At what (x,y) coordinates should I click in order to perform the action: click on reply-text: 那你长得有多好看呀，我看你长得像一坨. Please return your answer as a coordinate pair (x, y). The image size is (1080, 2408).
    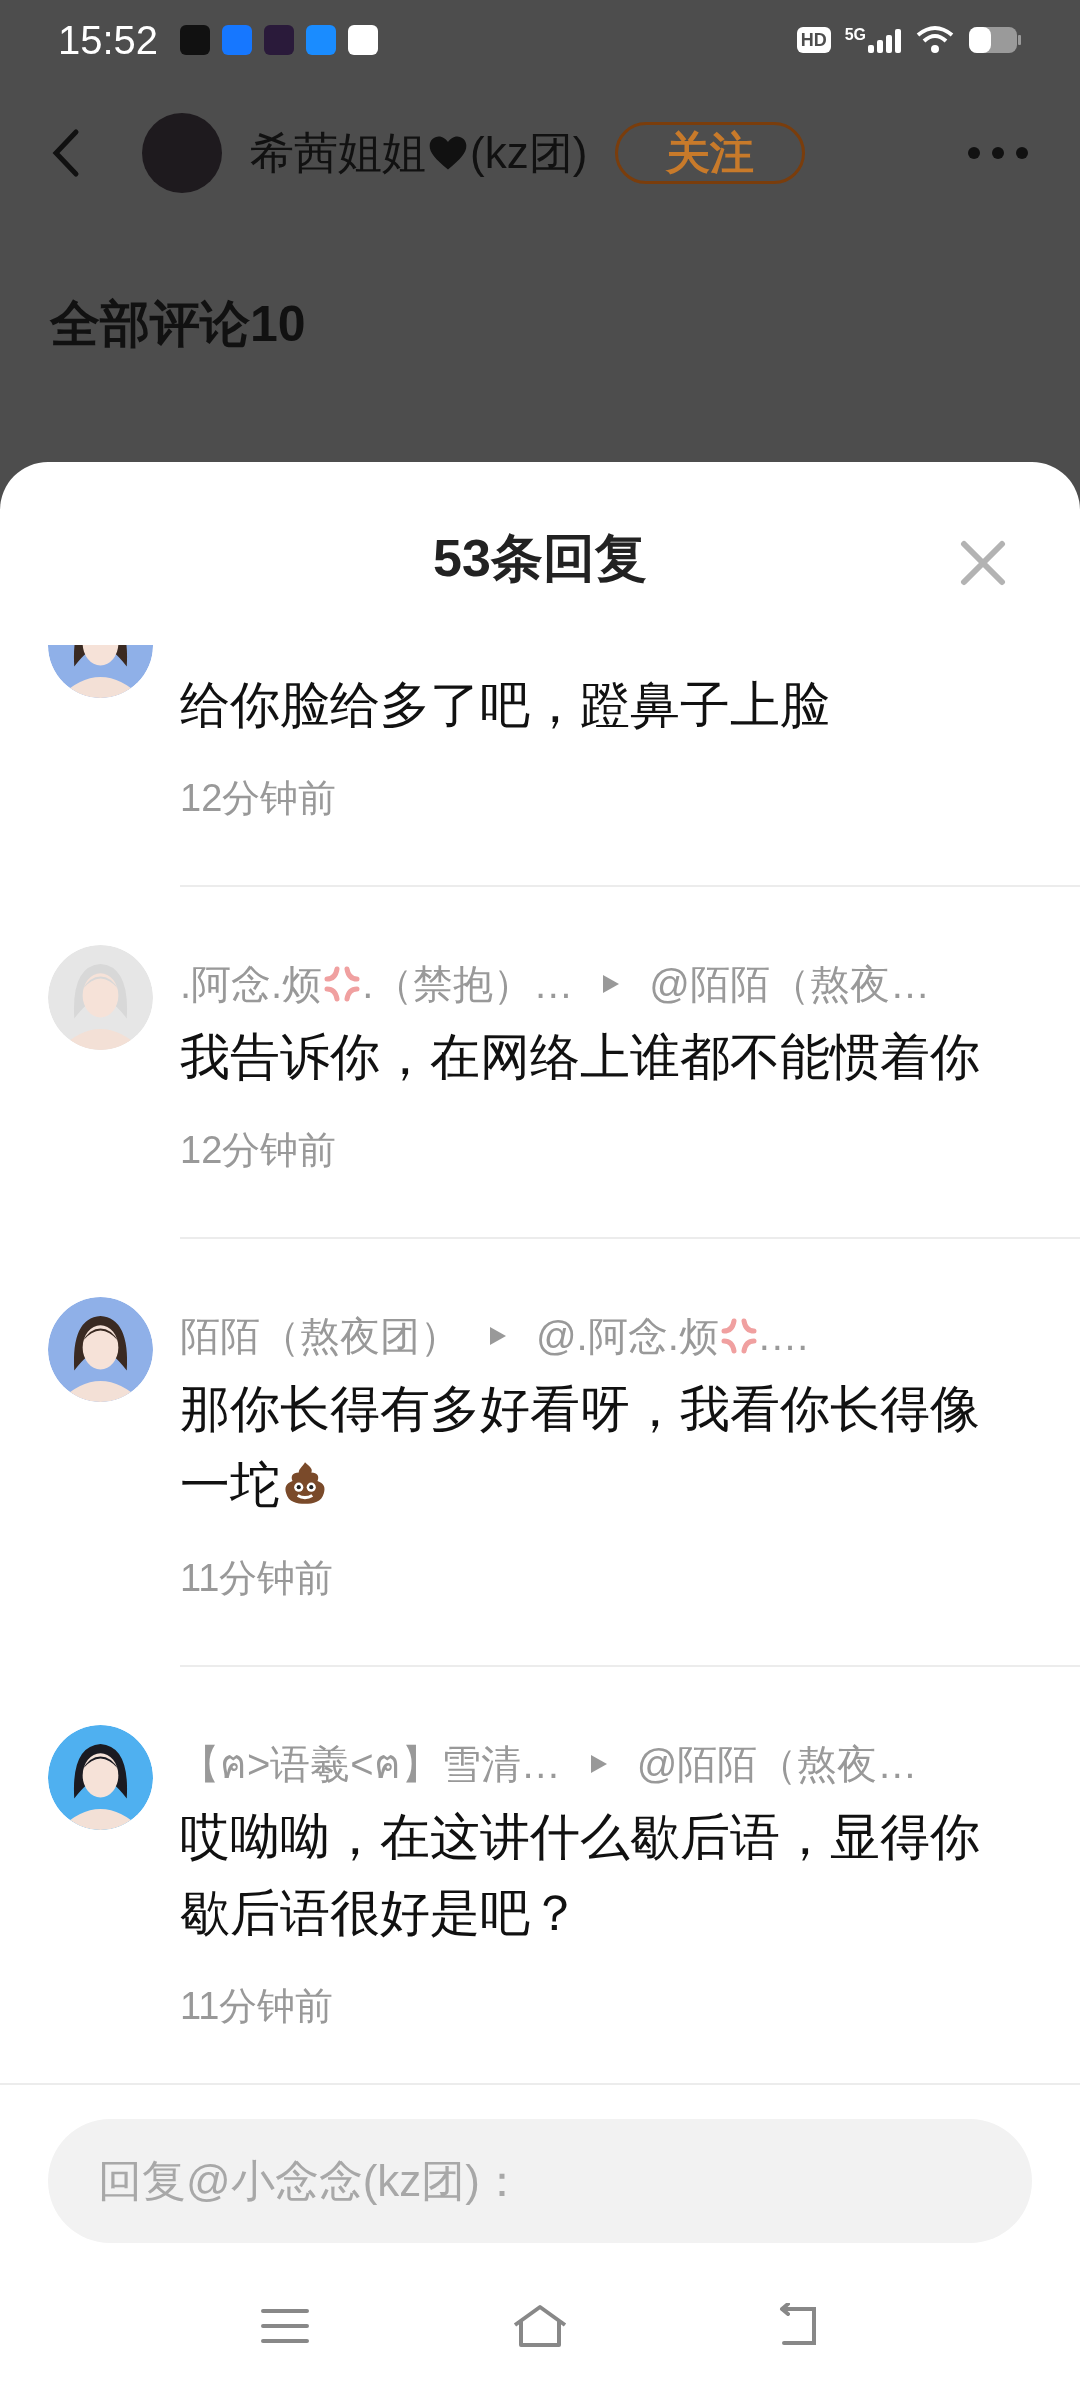
    Looking at the image, I should click on (580, 1447).